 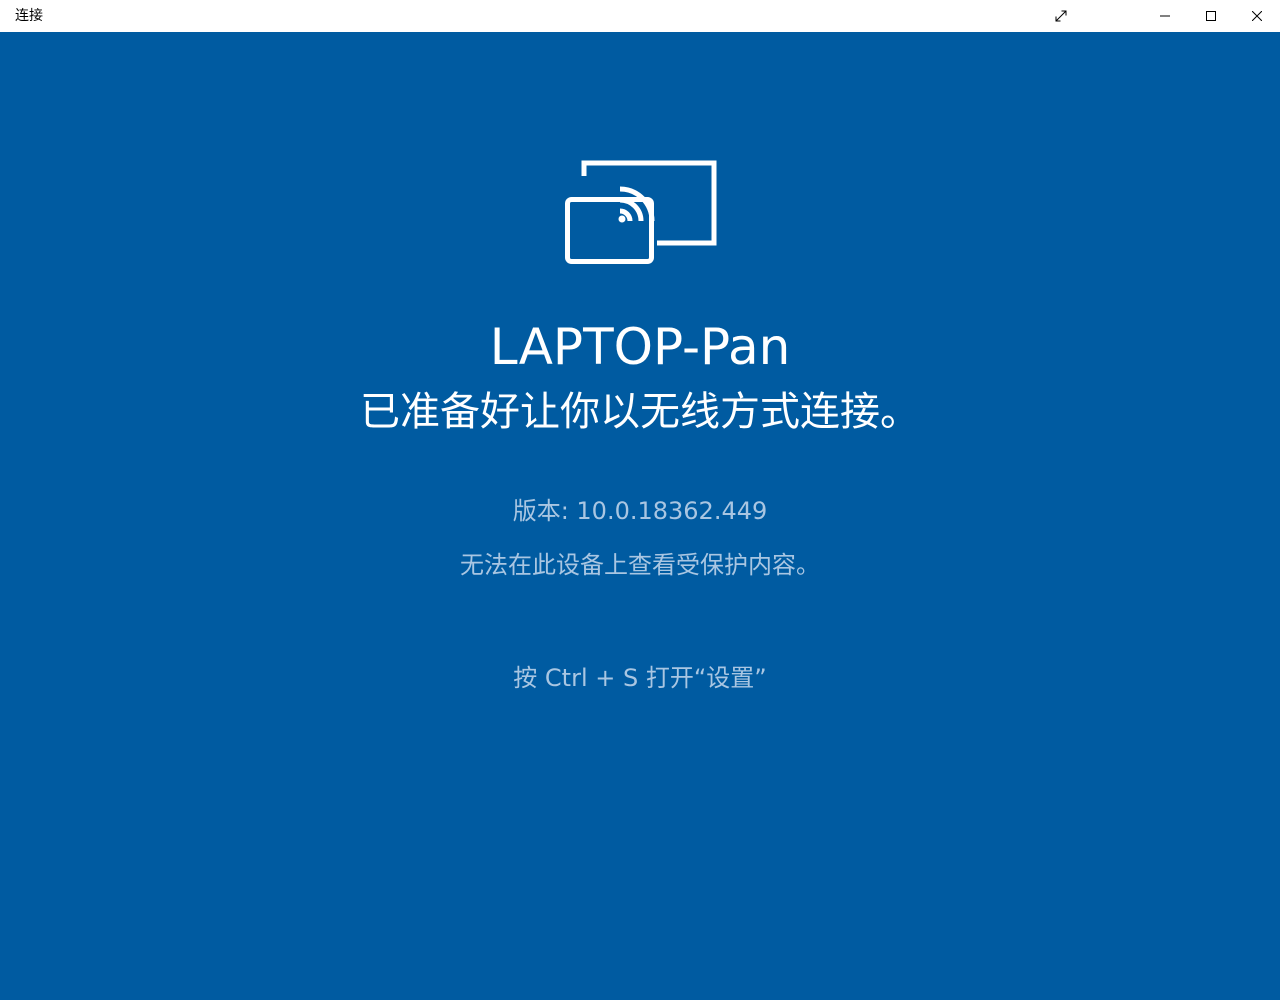 What do you see at coordinates (640, 565) in the screenshot?
I see `protected-content-notice: 无法在此设备上查看受保护内容。` at bounding box center [640, 565].